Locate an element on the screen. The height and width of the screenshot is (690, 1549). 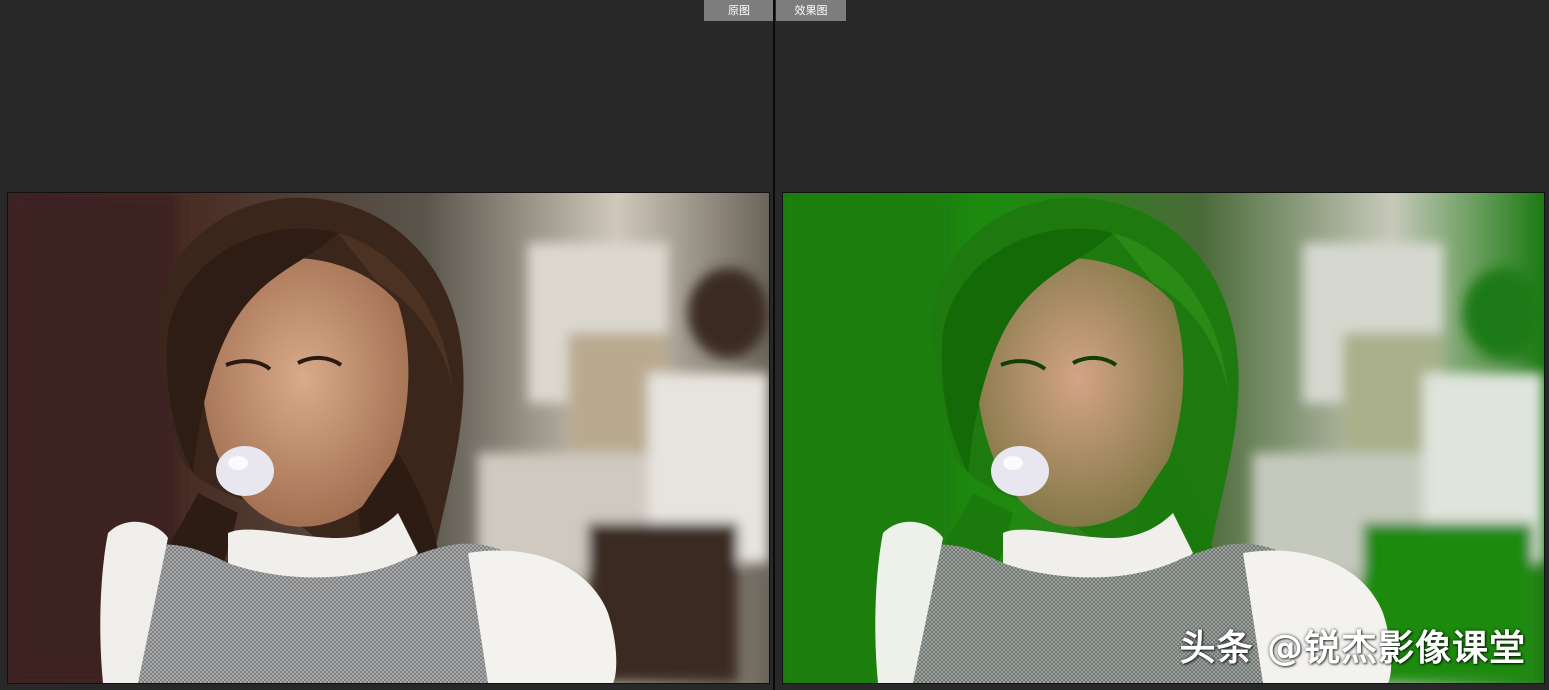
watermark-text: 头条 @锐杰影像课堂 is located at coordinates (1352, 648).